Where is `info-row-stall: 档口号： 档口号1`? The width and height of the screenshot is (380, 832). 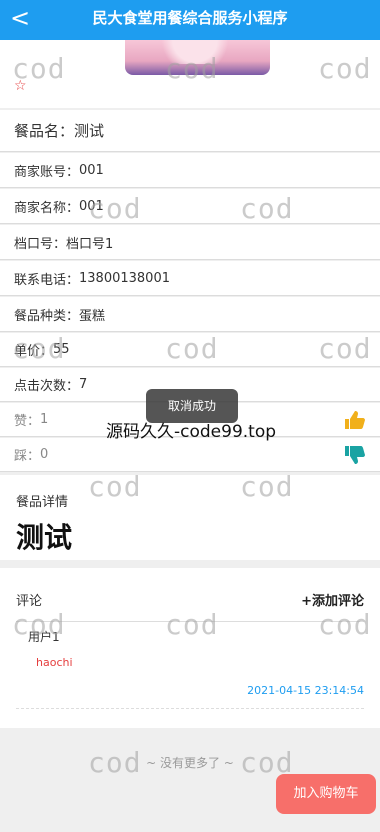
info-row-stall: 档口号： 档口号1 is located at coordinates (190, 242).